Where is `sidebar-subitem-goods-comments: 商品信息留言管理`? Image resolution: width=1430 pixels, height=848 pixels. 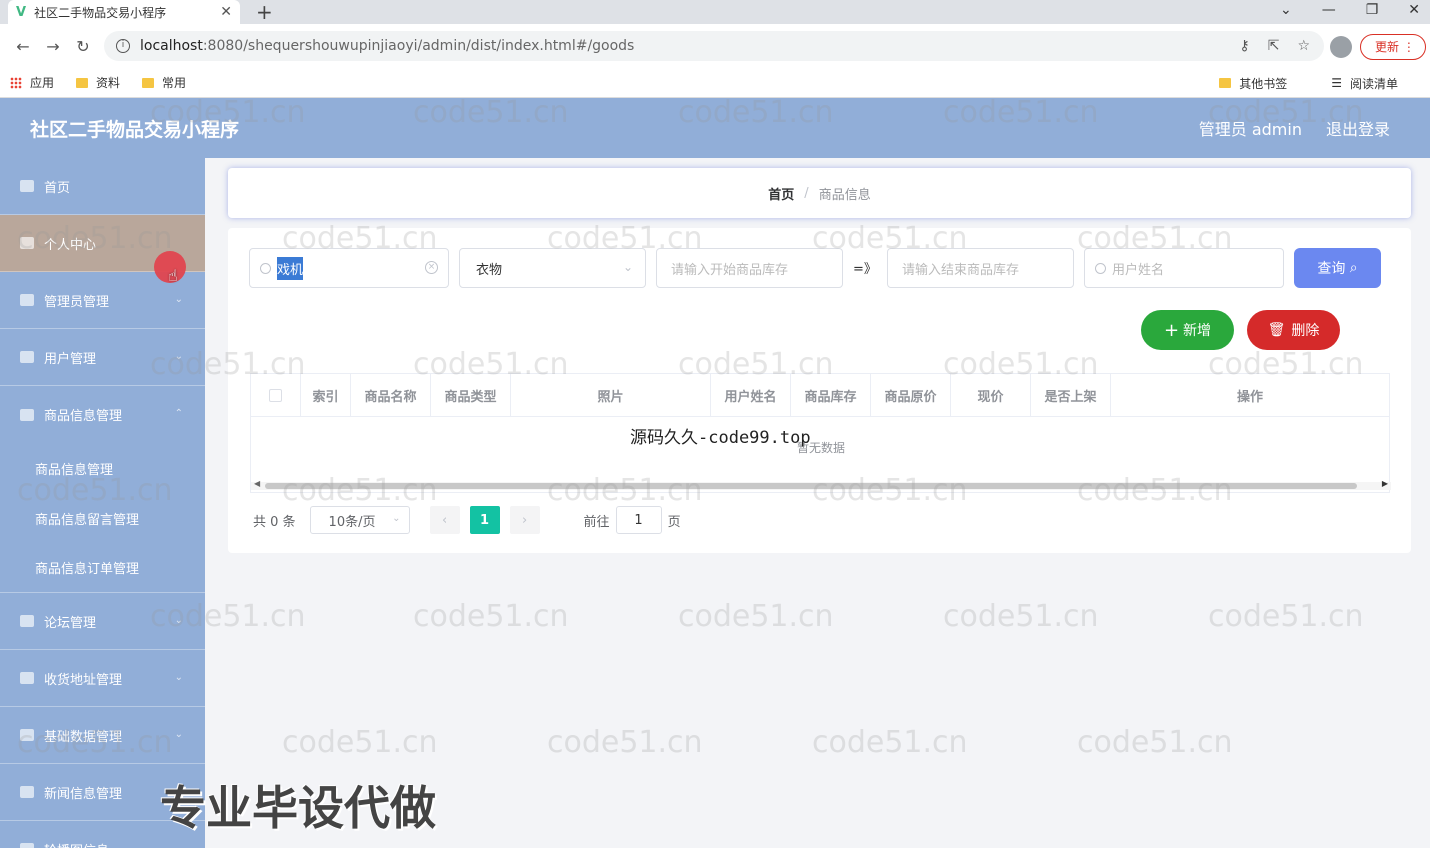 sidebar-subitem-goods-comments: 商品信息留言管理 is located at coordinates (102, 518).